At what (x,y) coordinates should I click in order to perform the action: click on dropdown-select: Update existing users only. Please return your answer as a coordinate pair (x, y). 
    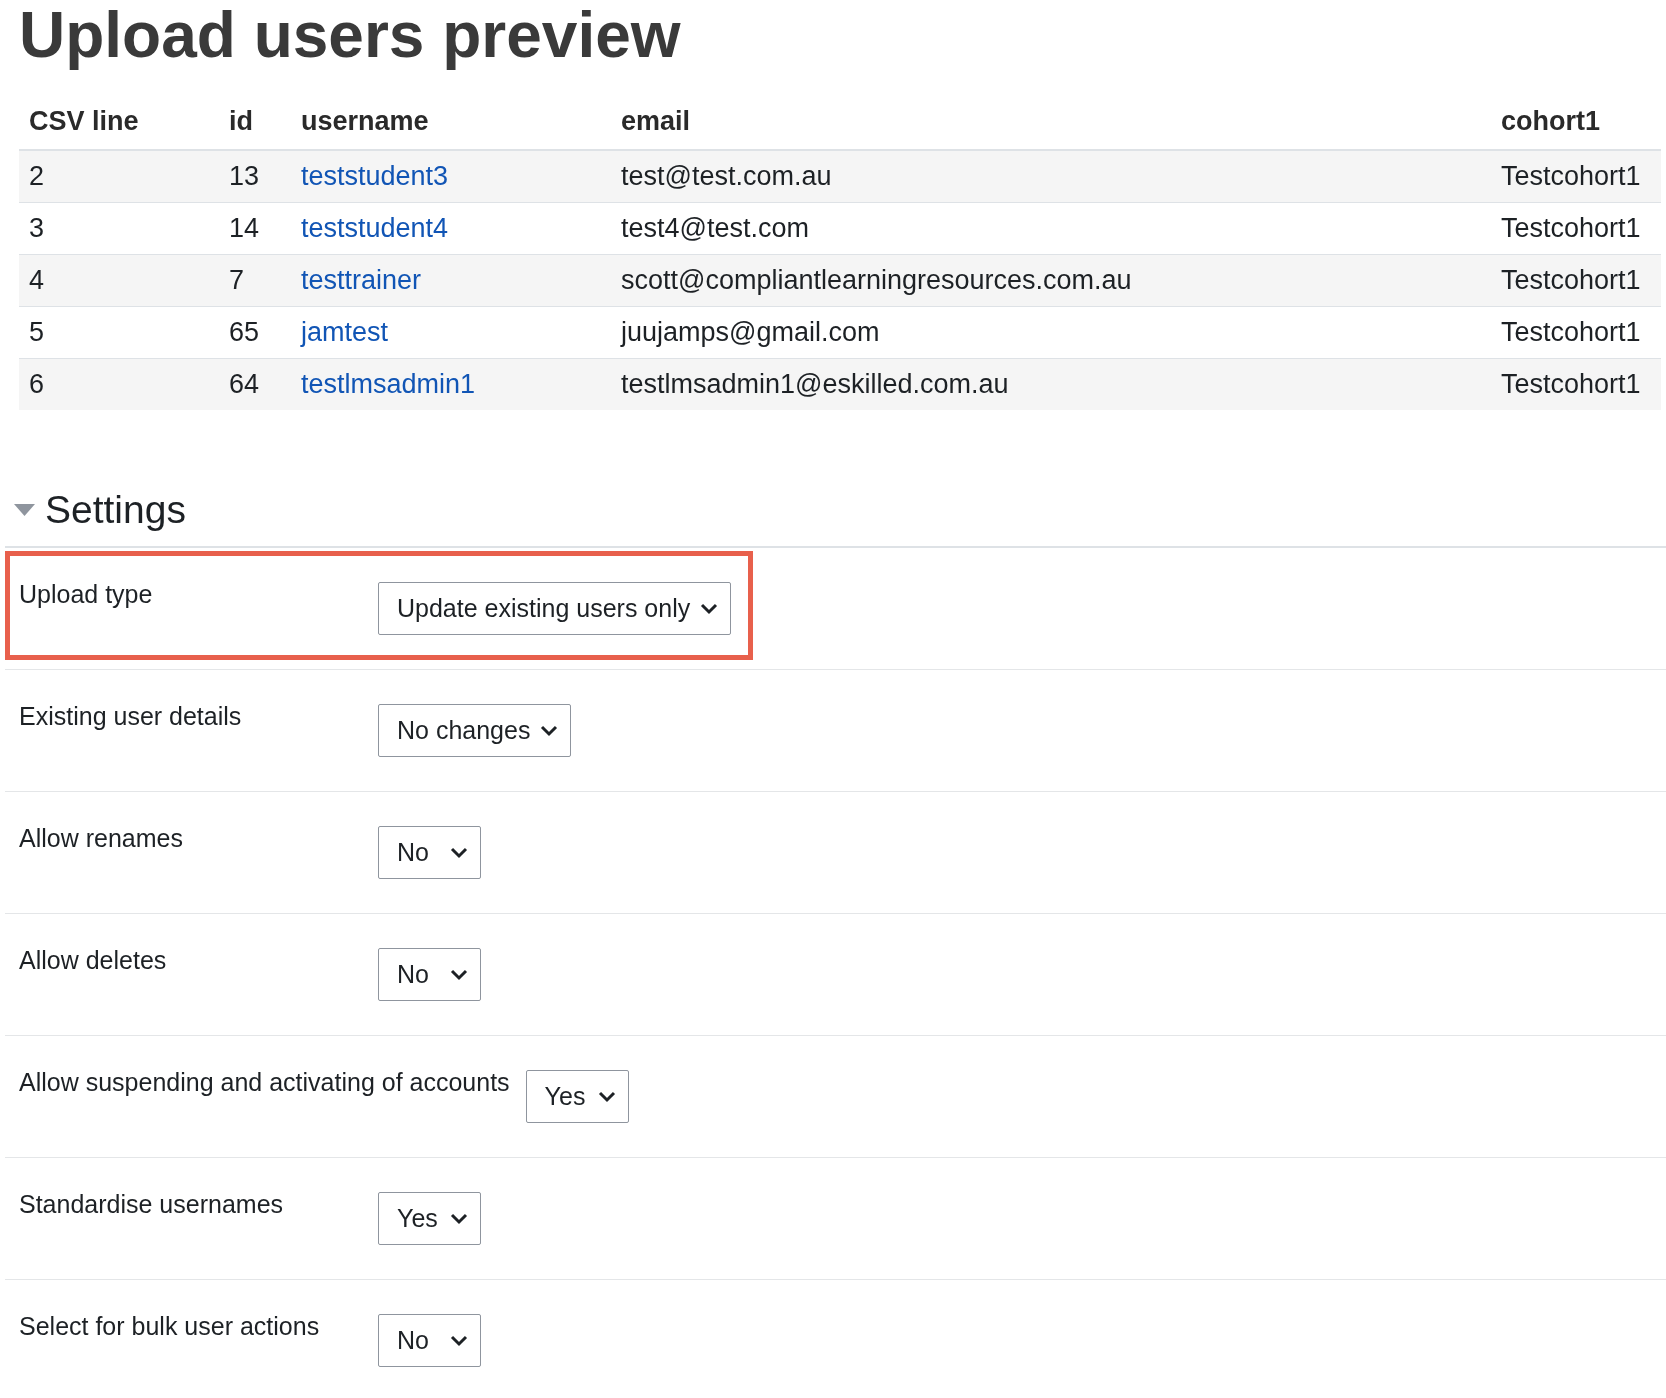
    Looking at the image, I should click on (555, 608).